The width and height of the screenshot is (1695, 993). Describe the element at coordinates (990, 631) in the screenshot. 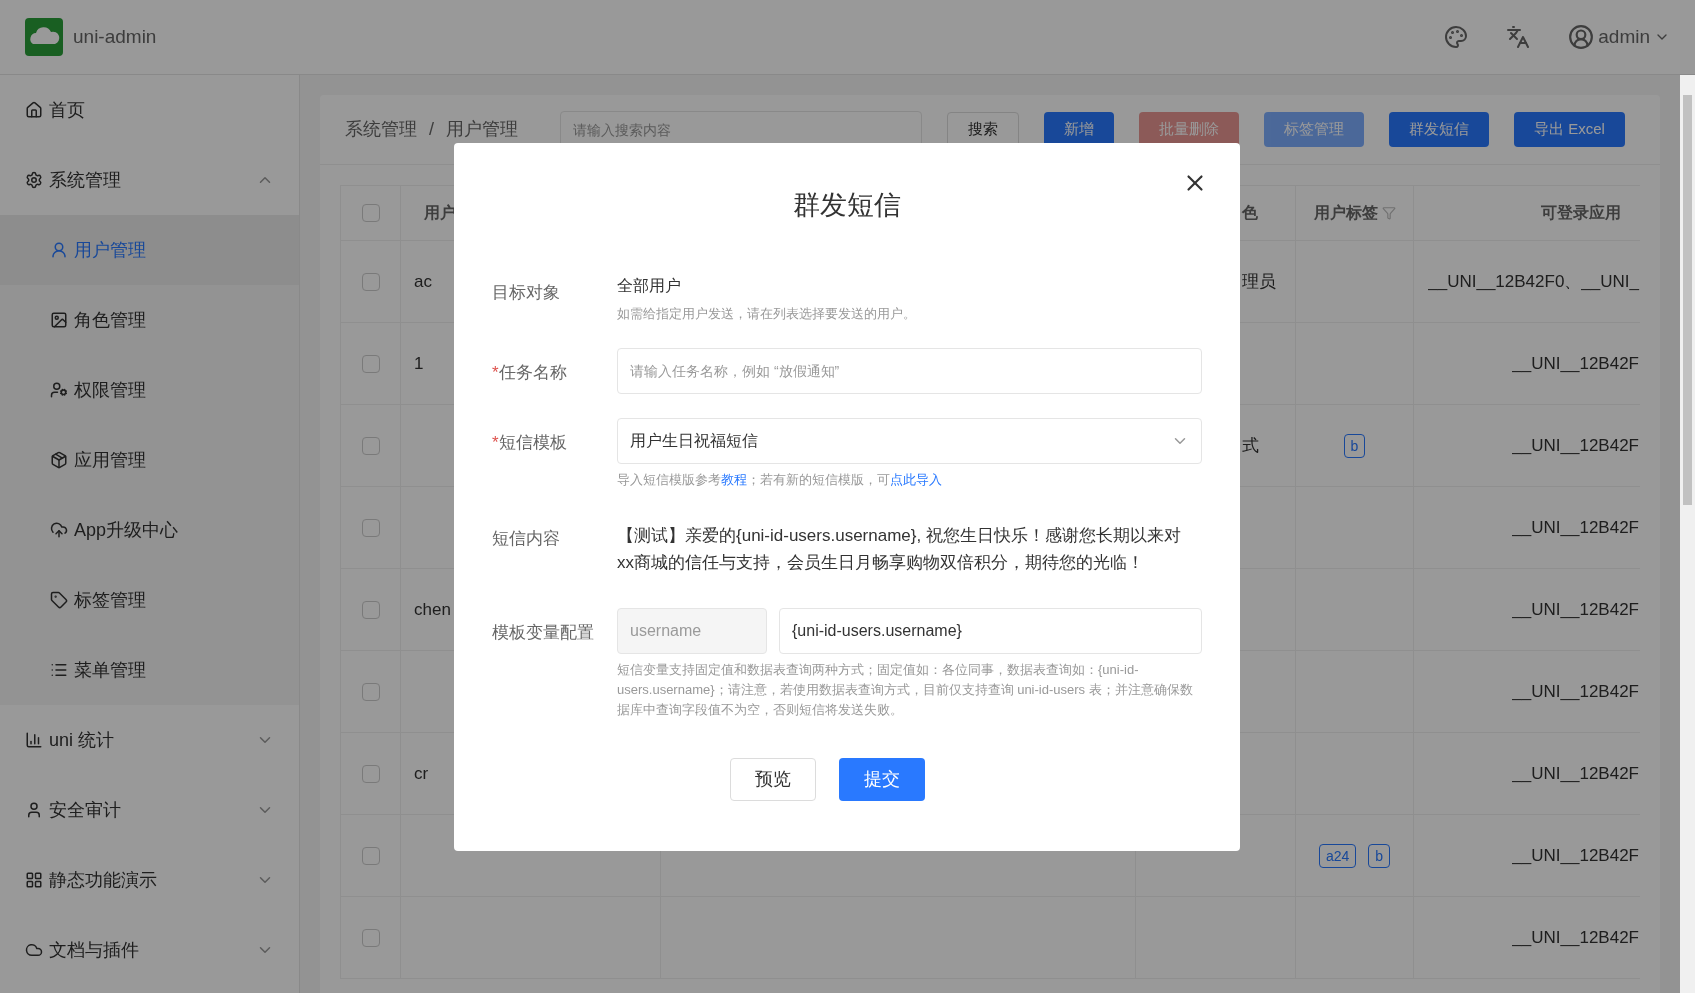

I see `variable-value-input: {uni-id-users.username}` at that location.